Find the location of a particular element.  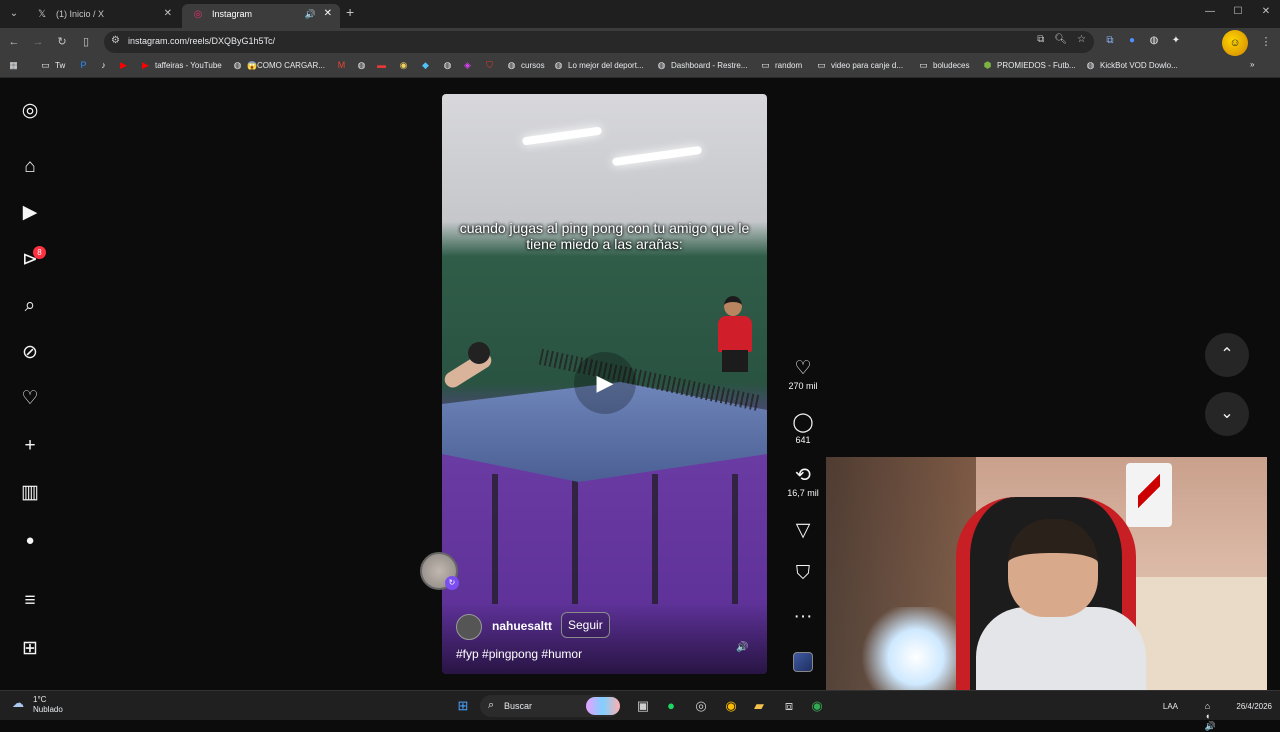

menu-icon: ≡ is located at coordinates (30, 601).